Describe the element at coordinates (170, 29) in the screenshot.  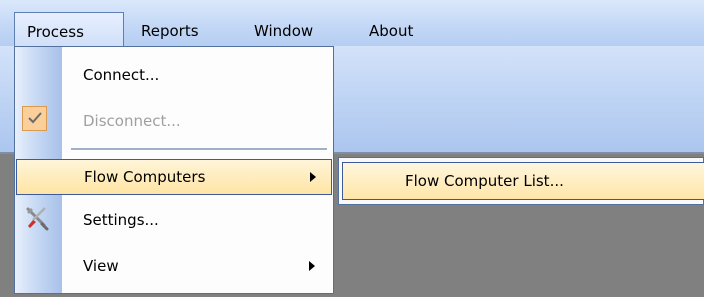
I see `menu-reports: Reports` at that location.